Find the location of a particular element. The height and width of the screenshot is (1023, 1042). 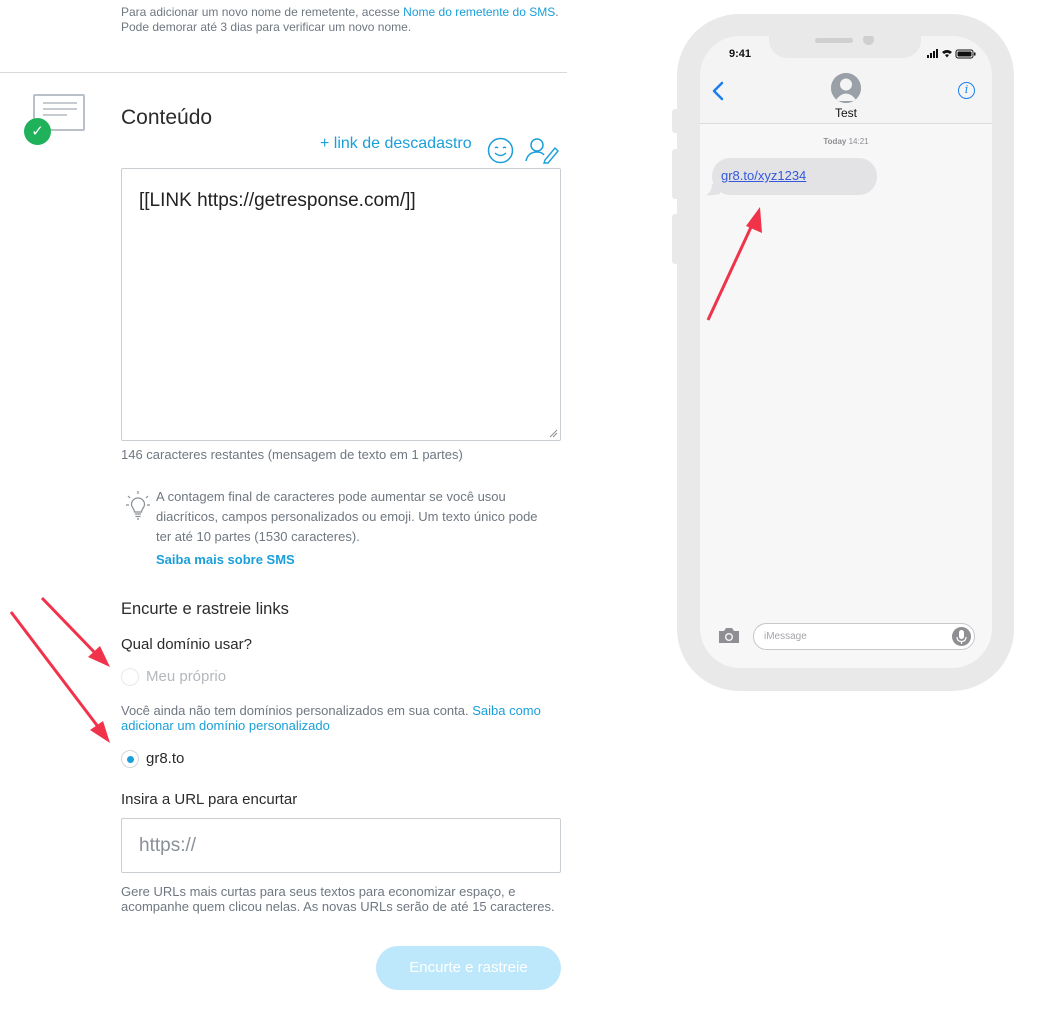

url-input-label: Insira a URL para encurtar is located at coordinates (209, 799).